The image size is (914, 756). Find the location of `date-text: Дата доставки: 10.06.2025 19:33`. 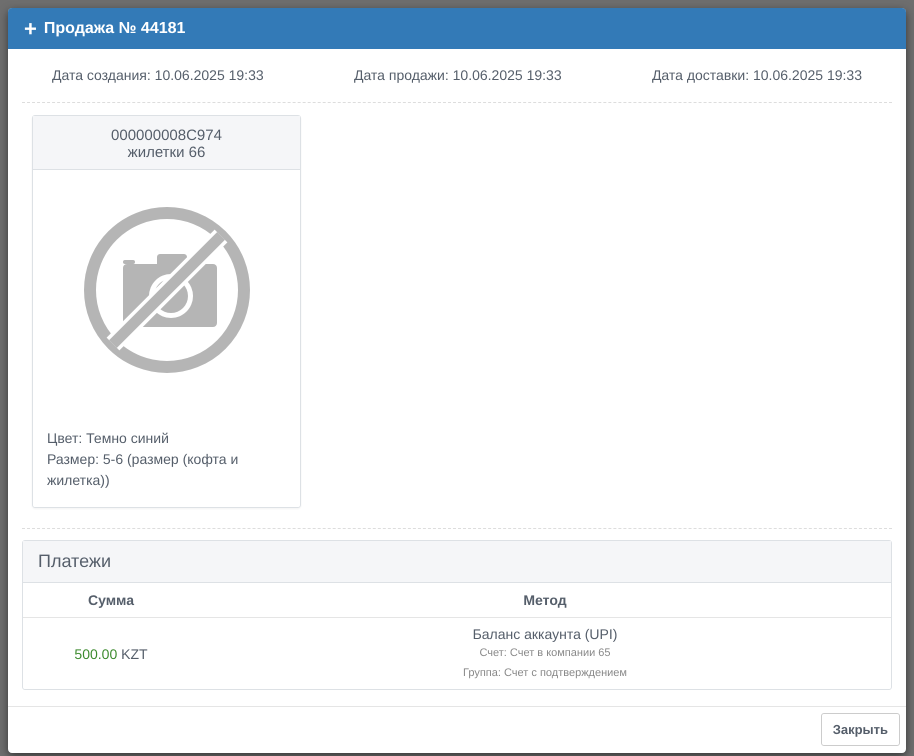

date-text: Дата доставки: 10.06.2025 19:33 is located at coordinates (757, 75).